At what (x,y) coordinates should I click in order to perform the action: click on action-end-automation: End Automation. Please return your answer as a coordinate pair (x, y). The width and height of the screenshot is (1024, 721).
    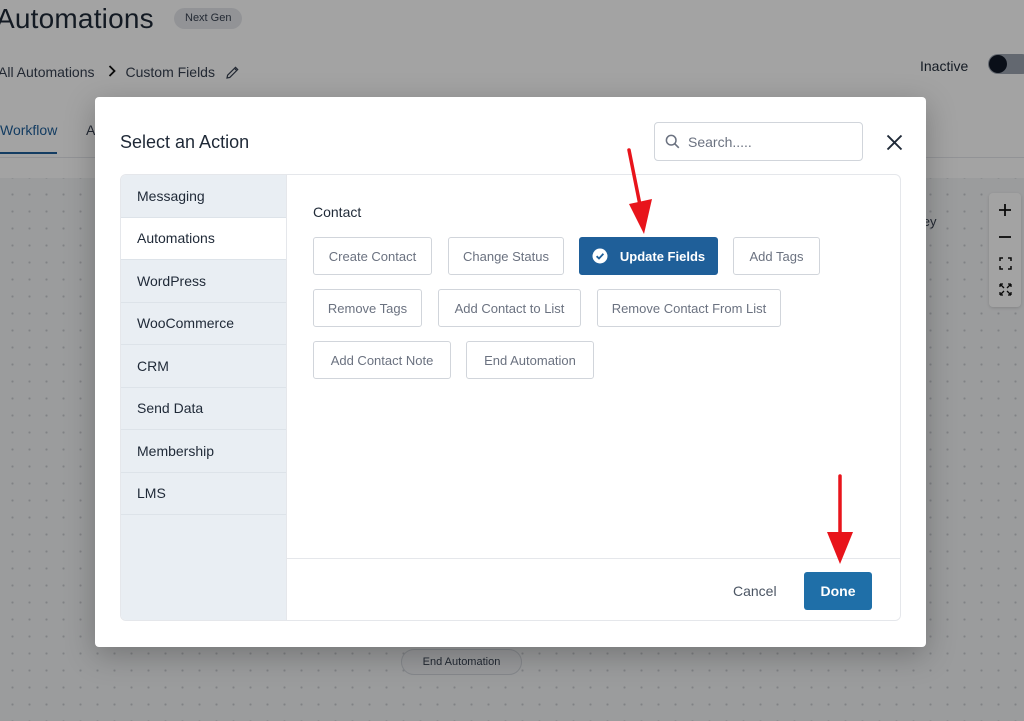
    Looking at the image, I should click on (530, 360).